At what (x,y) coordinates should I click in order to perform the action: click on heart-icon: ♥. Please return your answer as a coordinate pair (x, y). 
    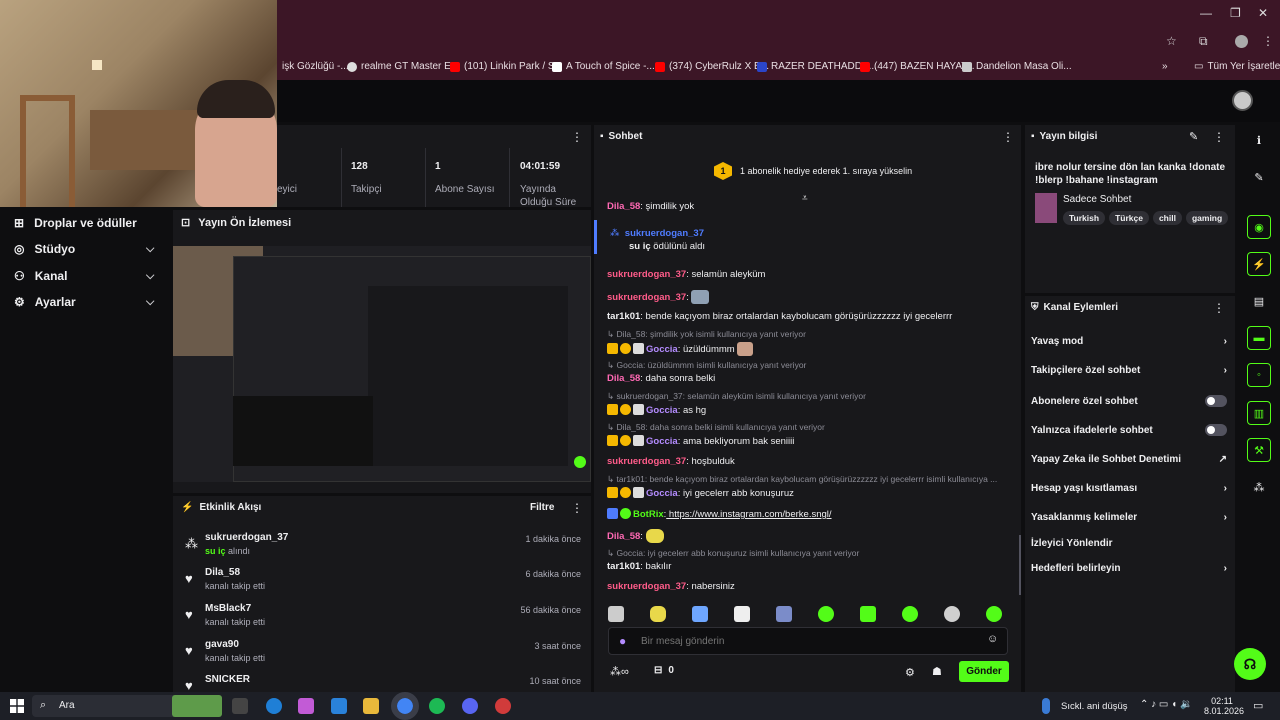
    Looking at the image, I should click on (189, 578).